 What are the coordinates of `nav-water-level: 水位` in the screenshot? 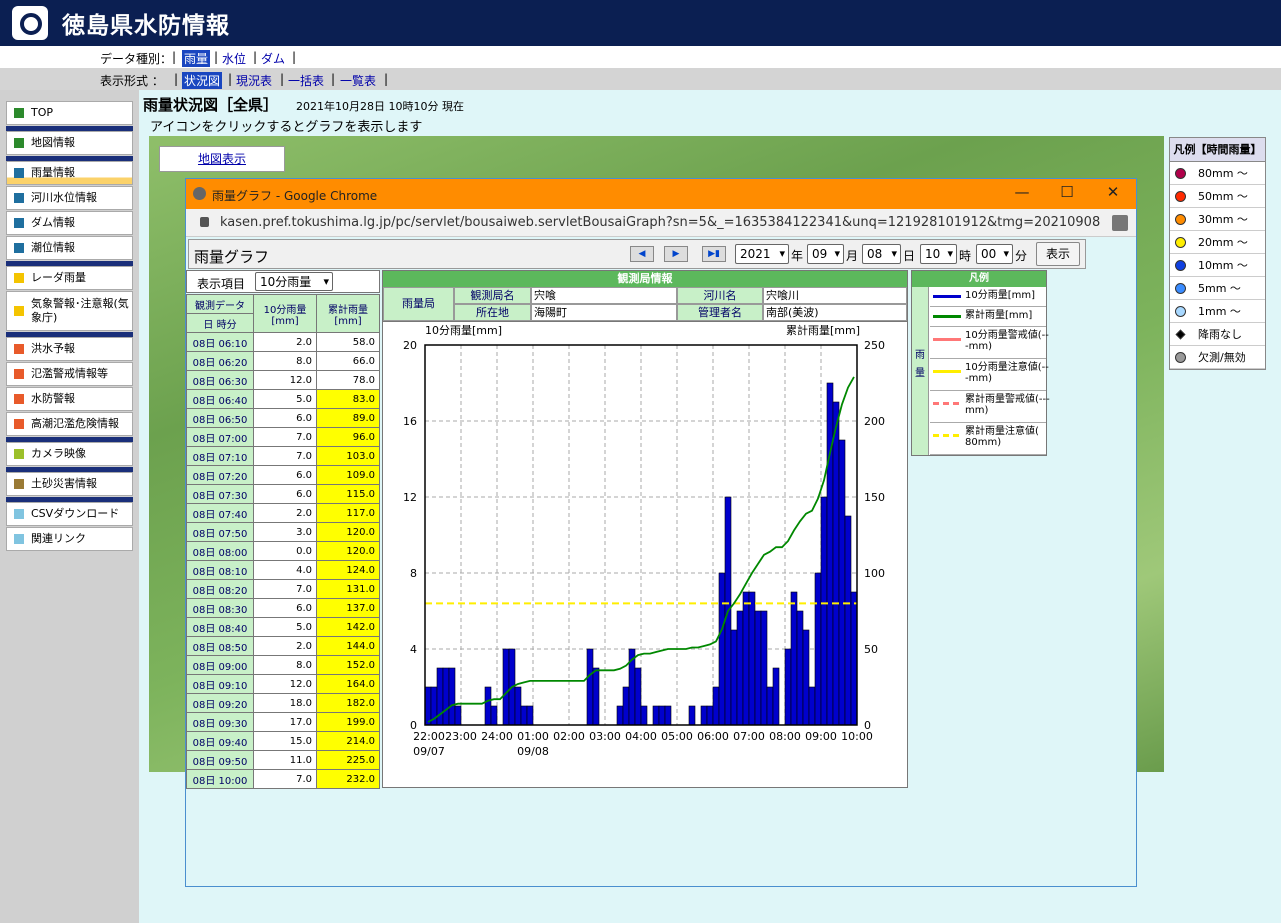 It's located at (234, 58).